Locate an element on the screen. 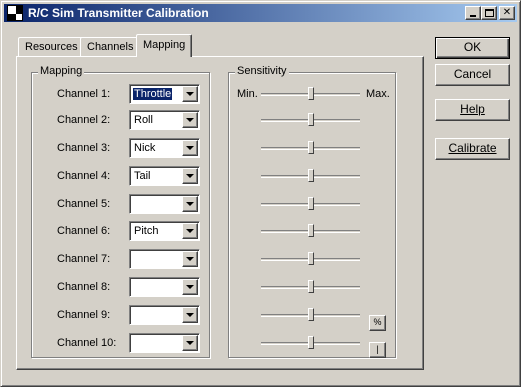 The width and height of the screenshot is (521, 387). help-button: Help is located at coordinates (472, 110).